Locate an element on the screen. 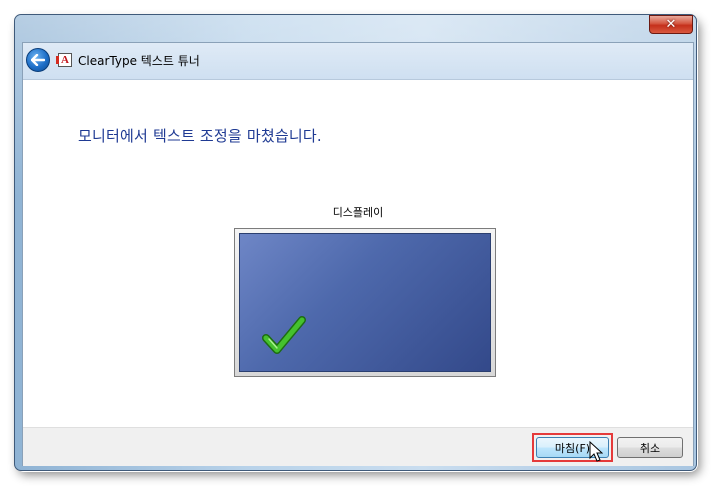 The height and width of the screenshot is (493, 720). checkmark-icon is located at coordinates (284, 335).